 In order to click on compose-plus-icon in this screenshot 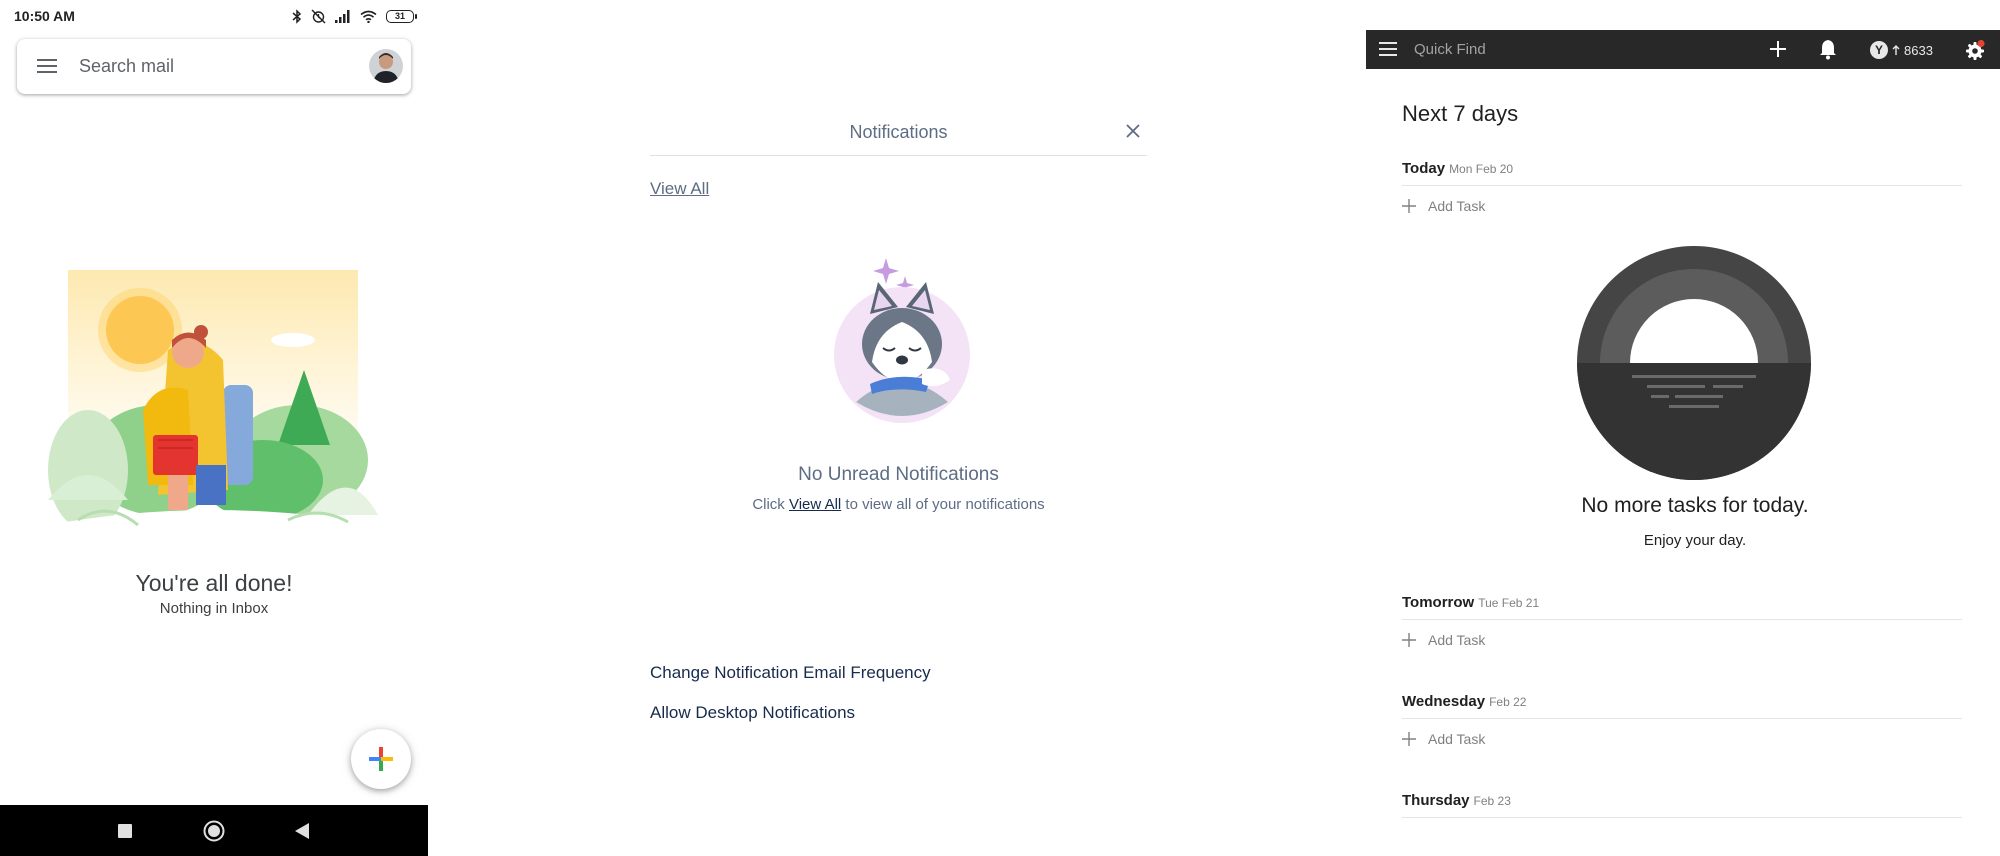, I will do `click(381, 759)`.